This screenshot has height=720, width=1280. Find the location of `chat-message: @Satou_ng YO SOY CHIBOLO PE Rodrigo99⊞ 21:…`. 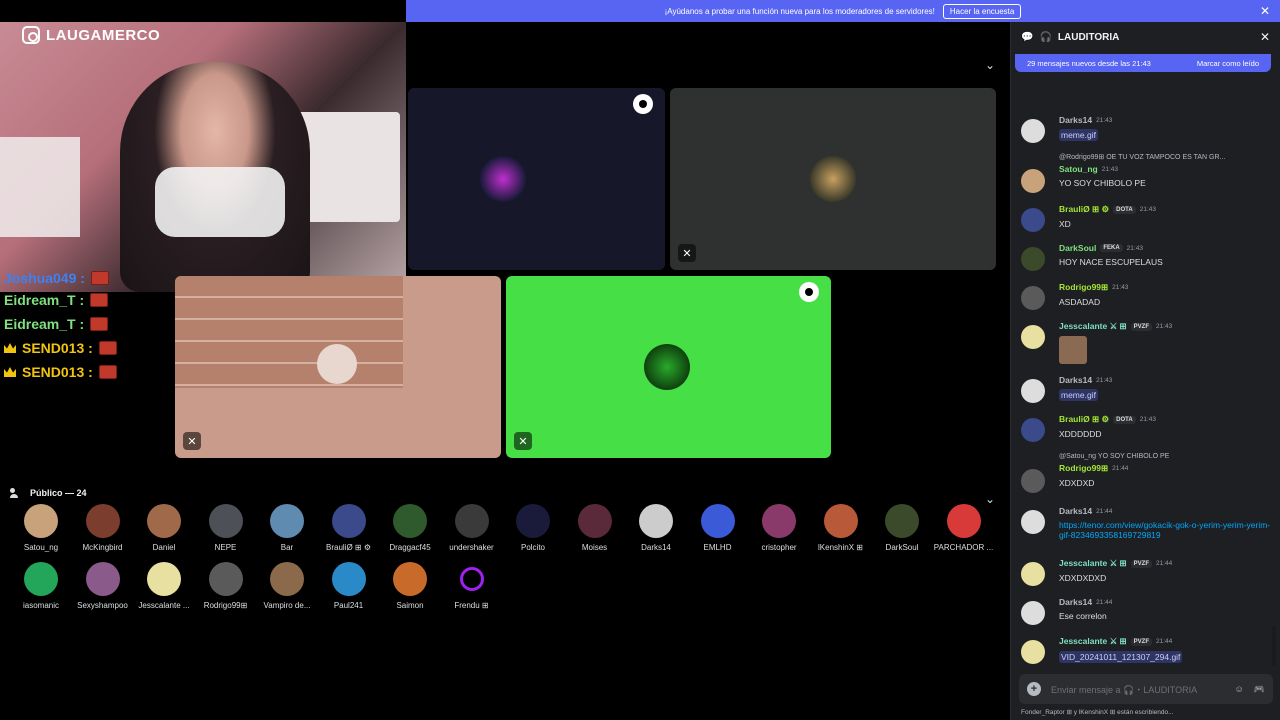

chat-message: @Satou_ng YO SOY CHIBOLO PE Rodrigo99⊞ 21:… is located at coordinates (1146, 473).